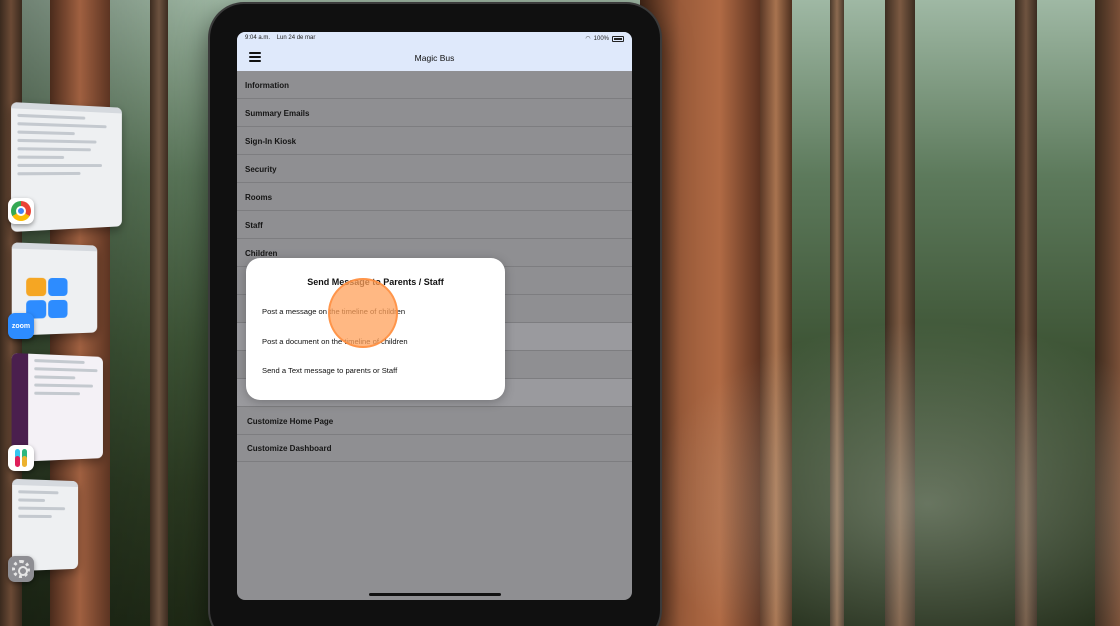 This screenshot has height=626, width=1120. What do you see at coordinates (434, 141) in the screenshot?
I see `menu-item-sign-in-kiosk: Sign-In Kiosk` at bounding box center [434, 141].